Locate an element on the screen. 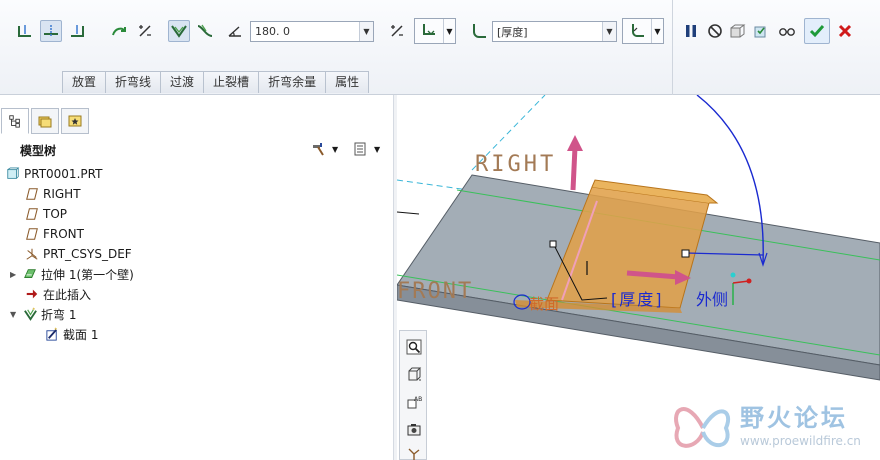  checkmark-icon is located at coordinates (817, 31).